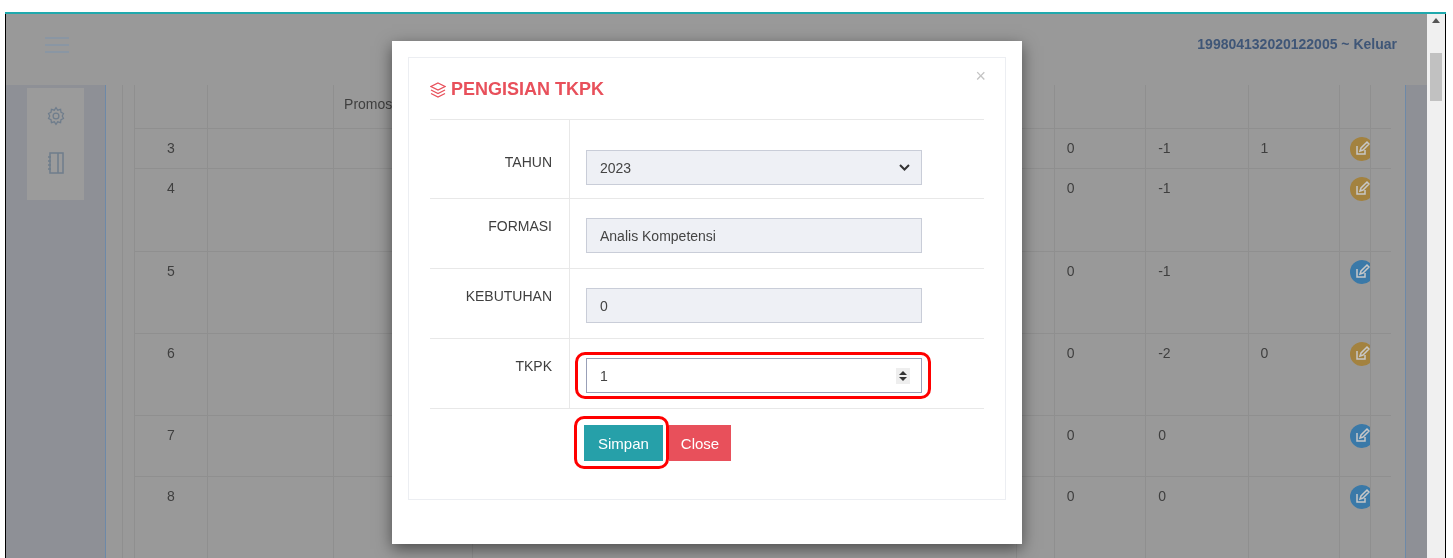 Image resolution: width=1453 pixels, height=558 pixels. I want to click on close-button: Close, so click(700, 443).